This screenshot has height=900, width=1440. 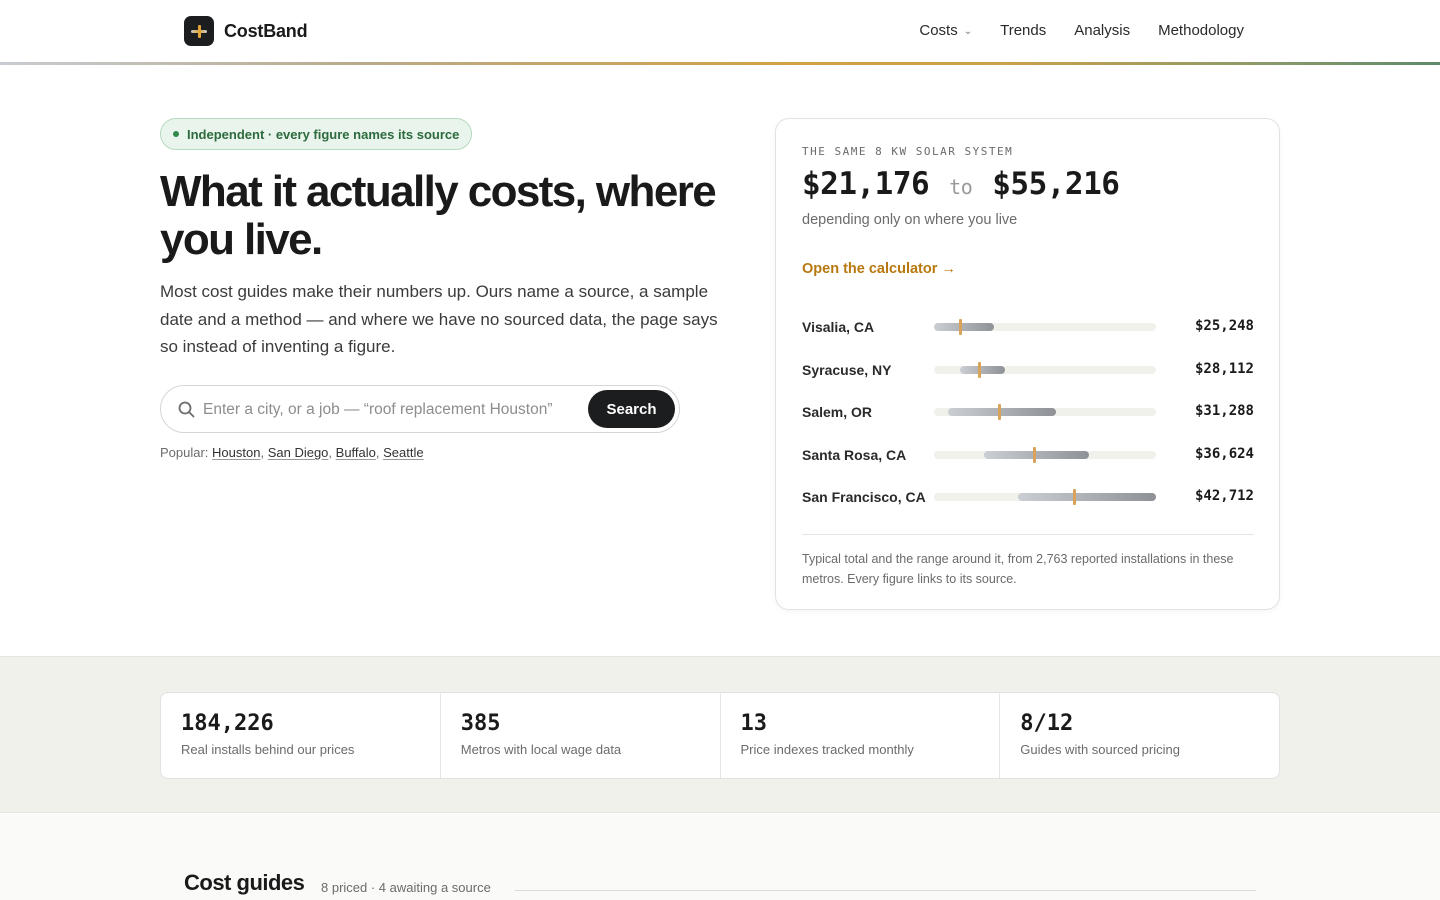 I want to click on range-low: $21,176, so click(x=866, y=184).